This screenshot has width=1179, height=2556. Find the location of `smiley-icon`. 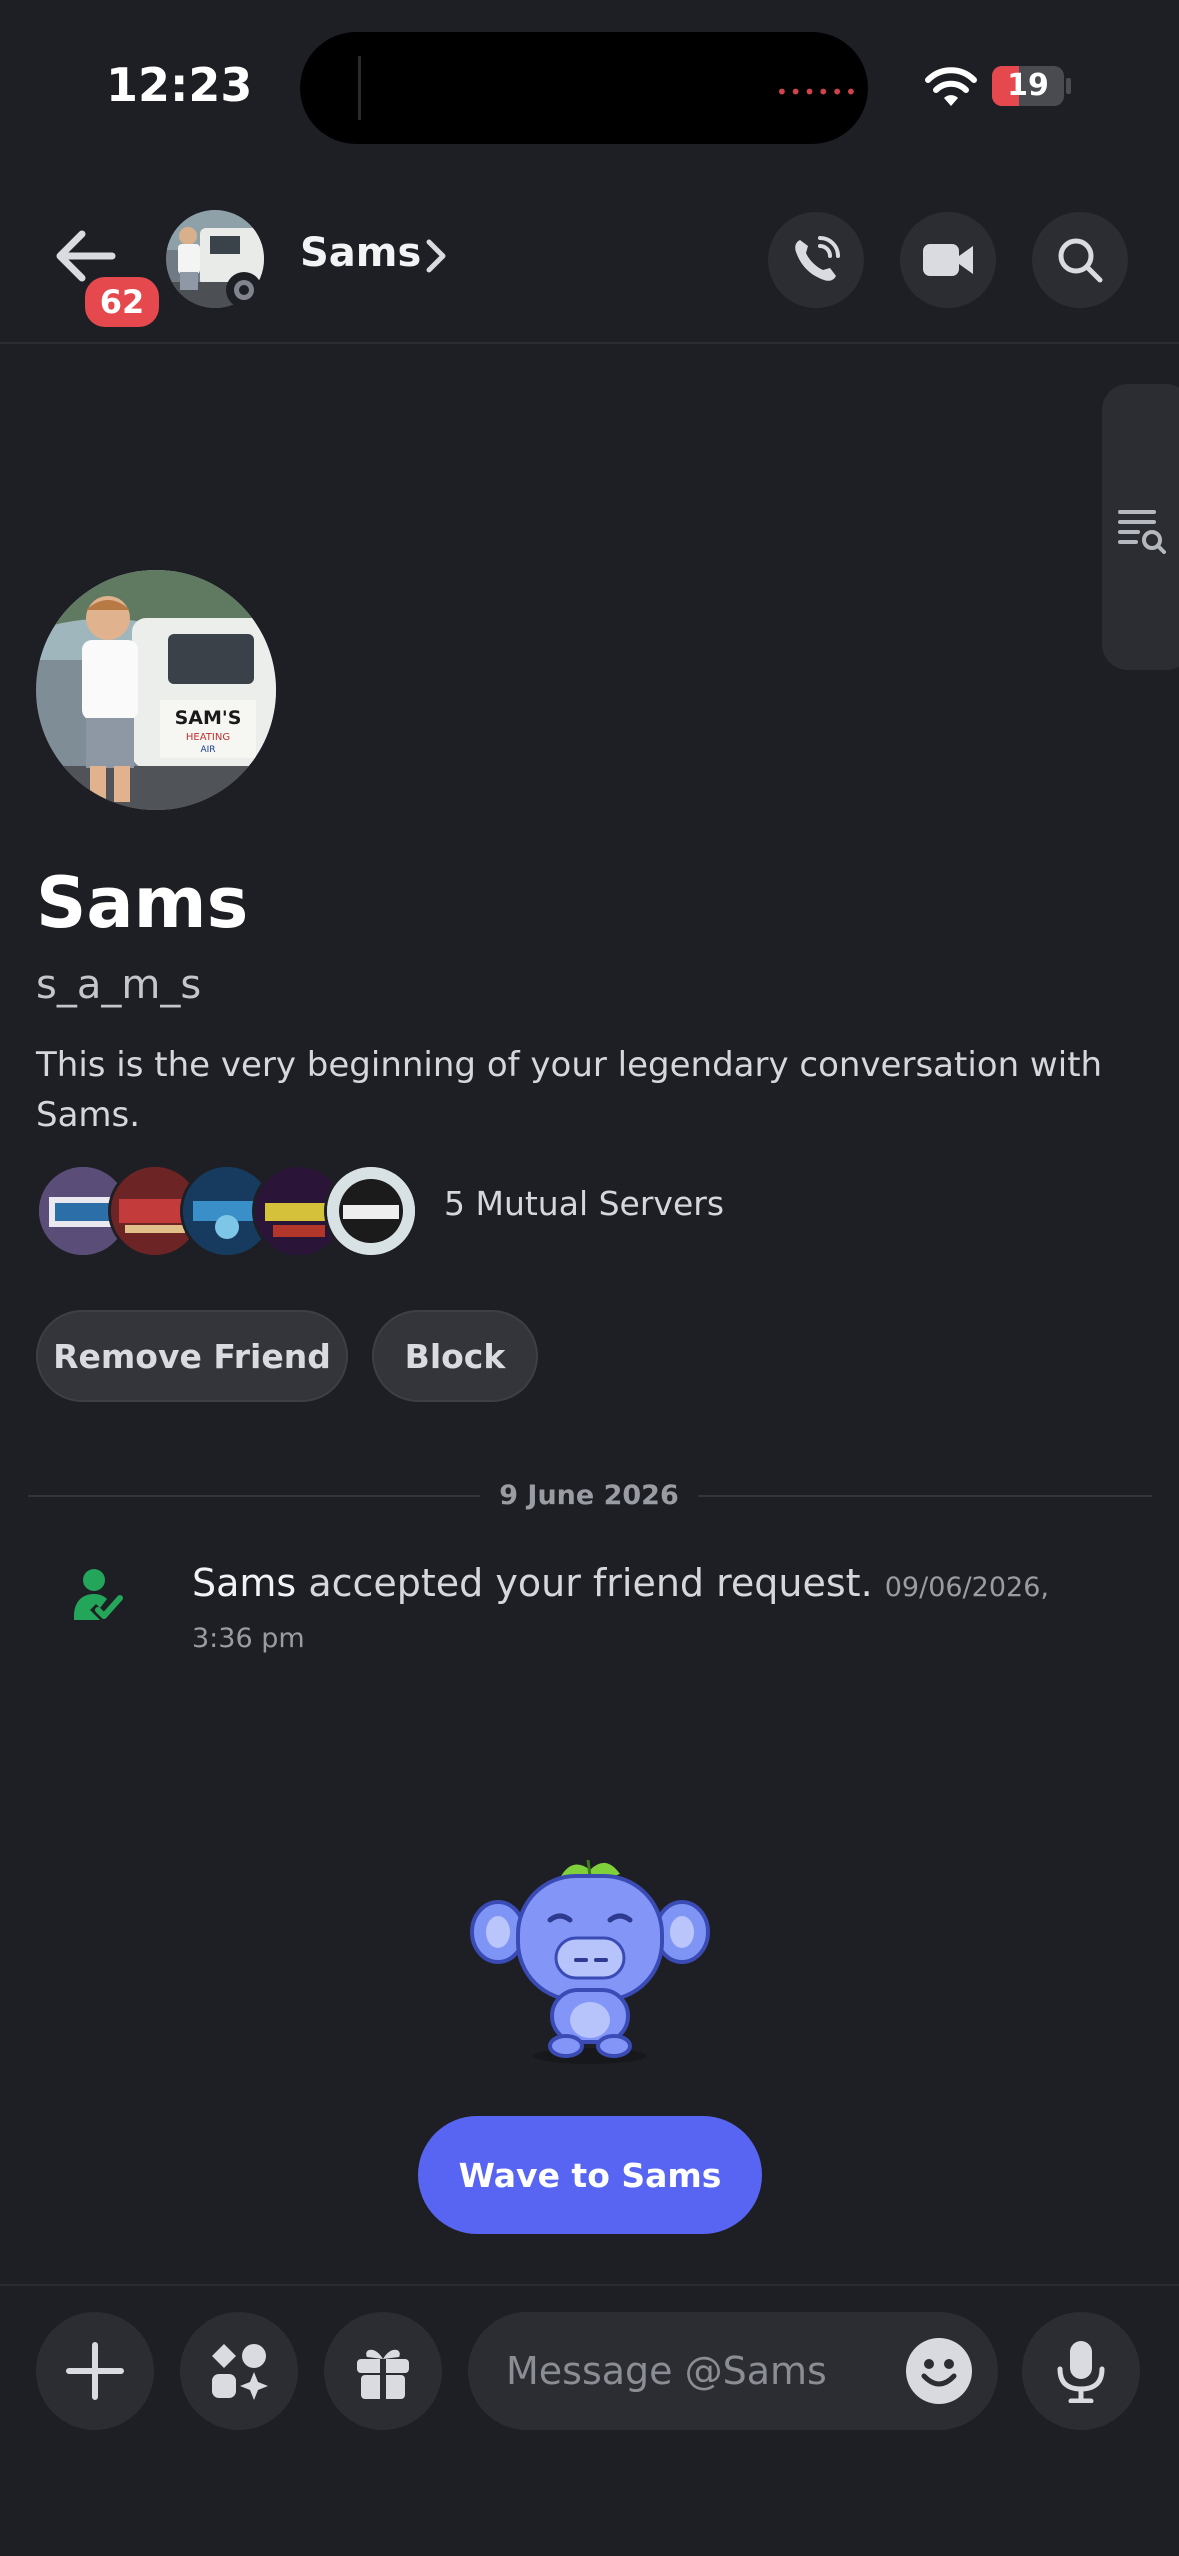

smiley-icon is located at coordinates (939, 2373).